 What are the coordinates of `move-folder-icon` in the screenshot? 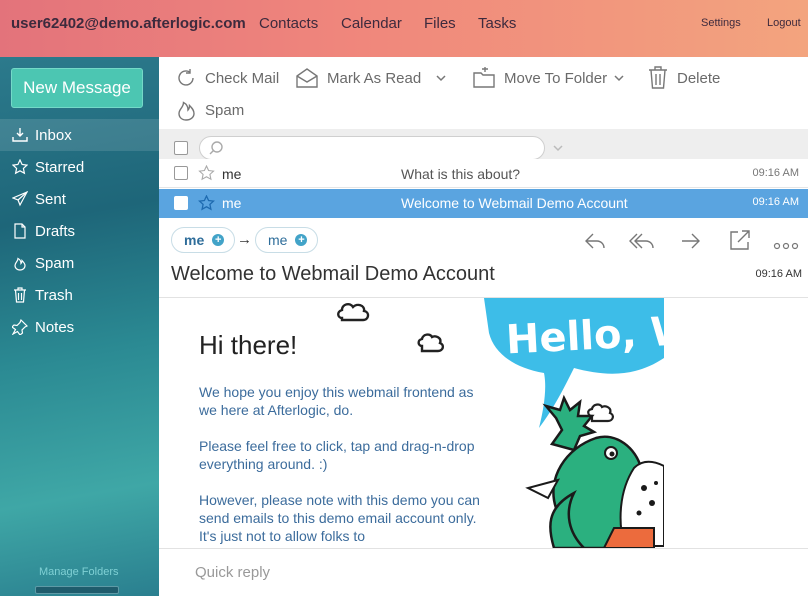 It's located at (484, 77).